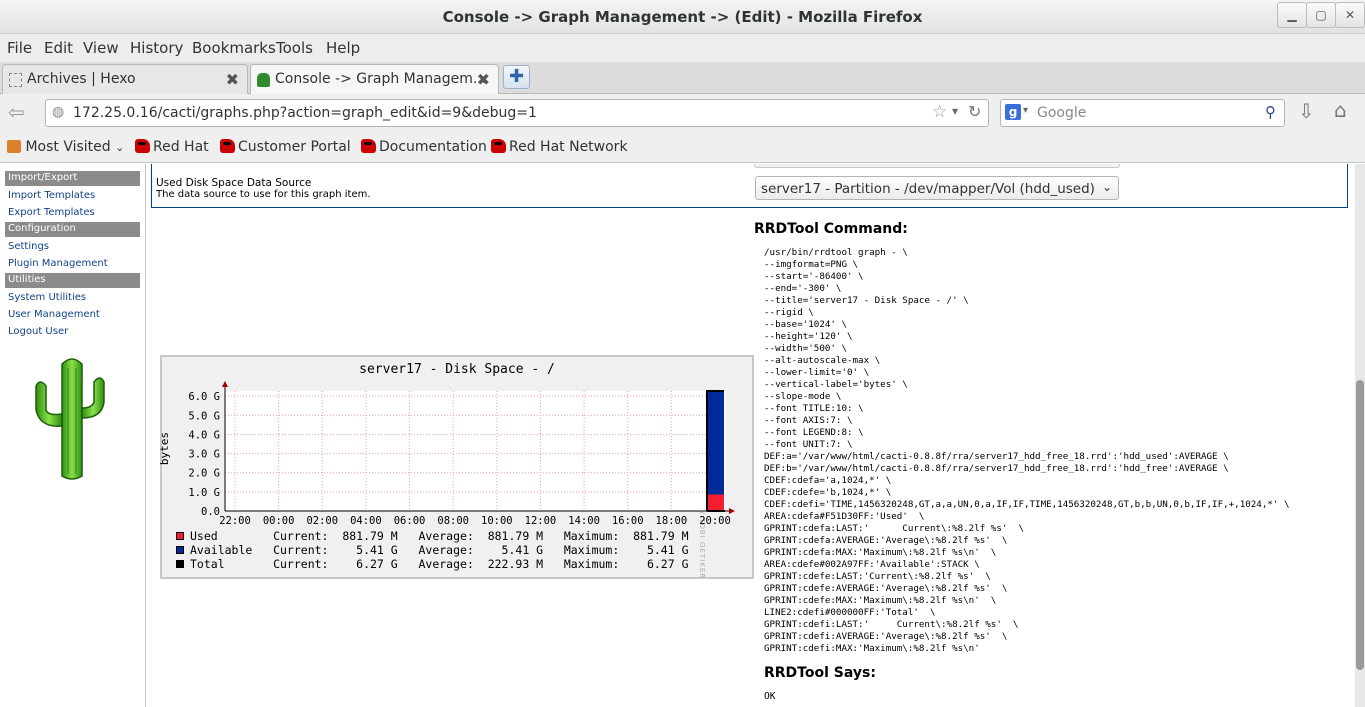 The width and height of the screenshot is (1365, 707). Describe the element at coordinates (156, 48) in the screenshot. I see `menu-history: History` at that location.